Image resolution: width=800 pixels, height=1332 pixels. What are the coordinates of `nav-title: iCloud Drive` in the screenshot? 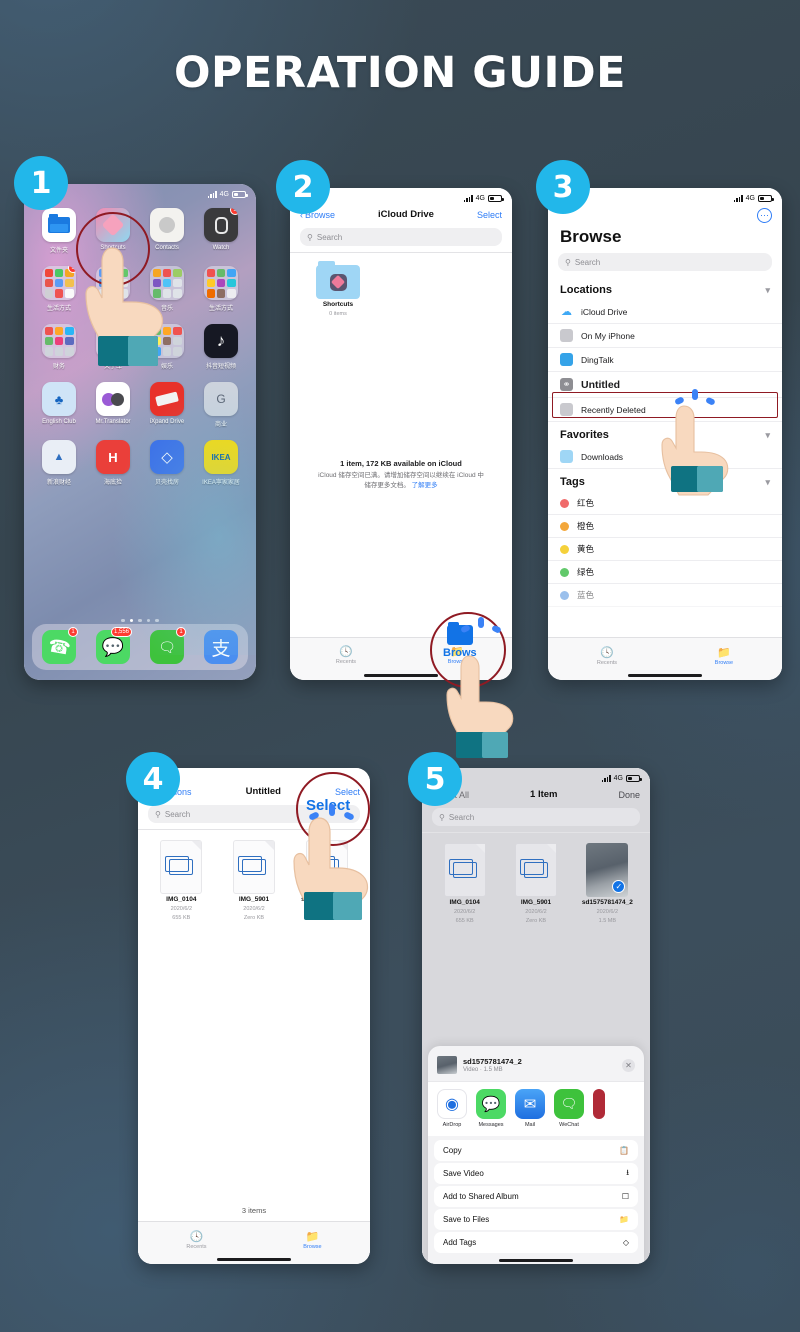 It's located at (406, 214).